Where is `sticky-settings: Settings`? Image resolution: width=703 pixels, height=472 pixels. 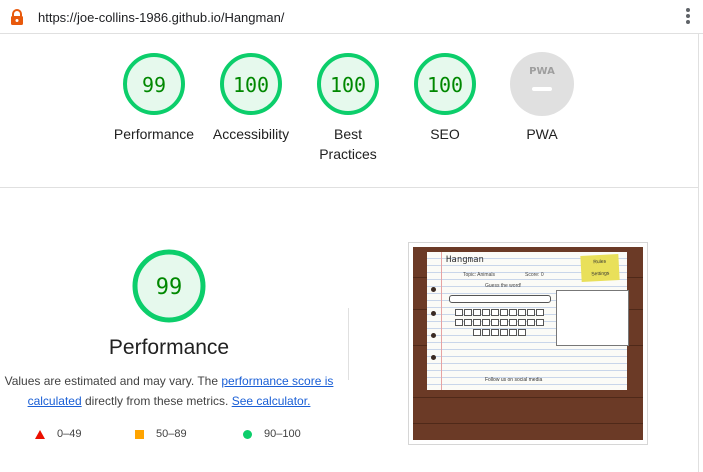
sticky-settings: Settings is located at coordinates (600, 274).